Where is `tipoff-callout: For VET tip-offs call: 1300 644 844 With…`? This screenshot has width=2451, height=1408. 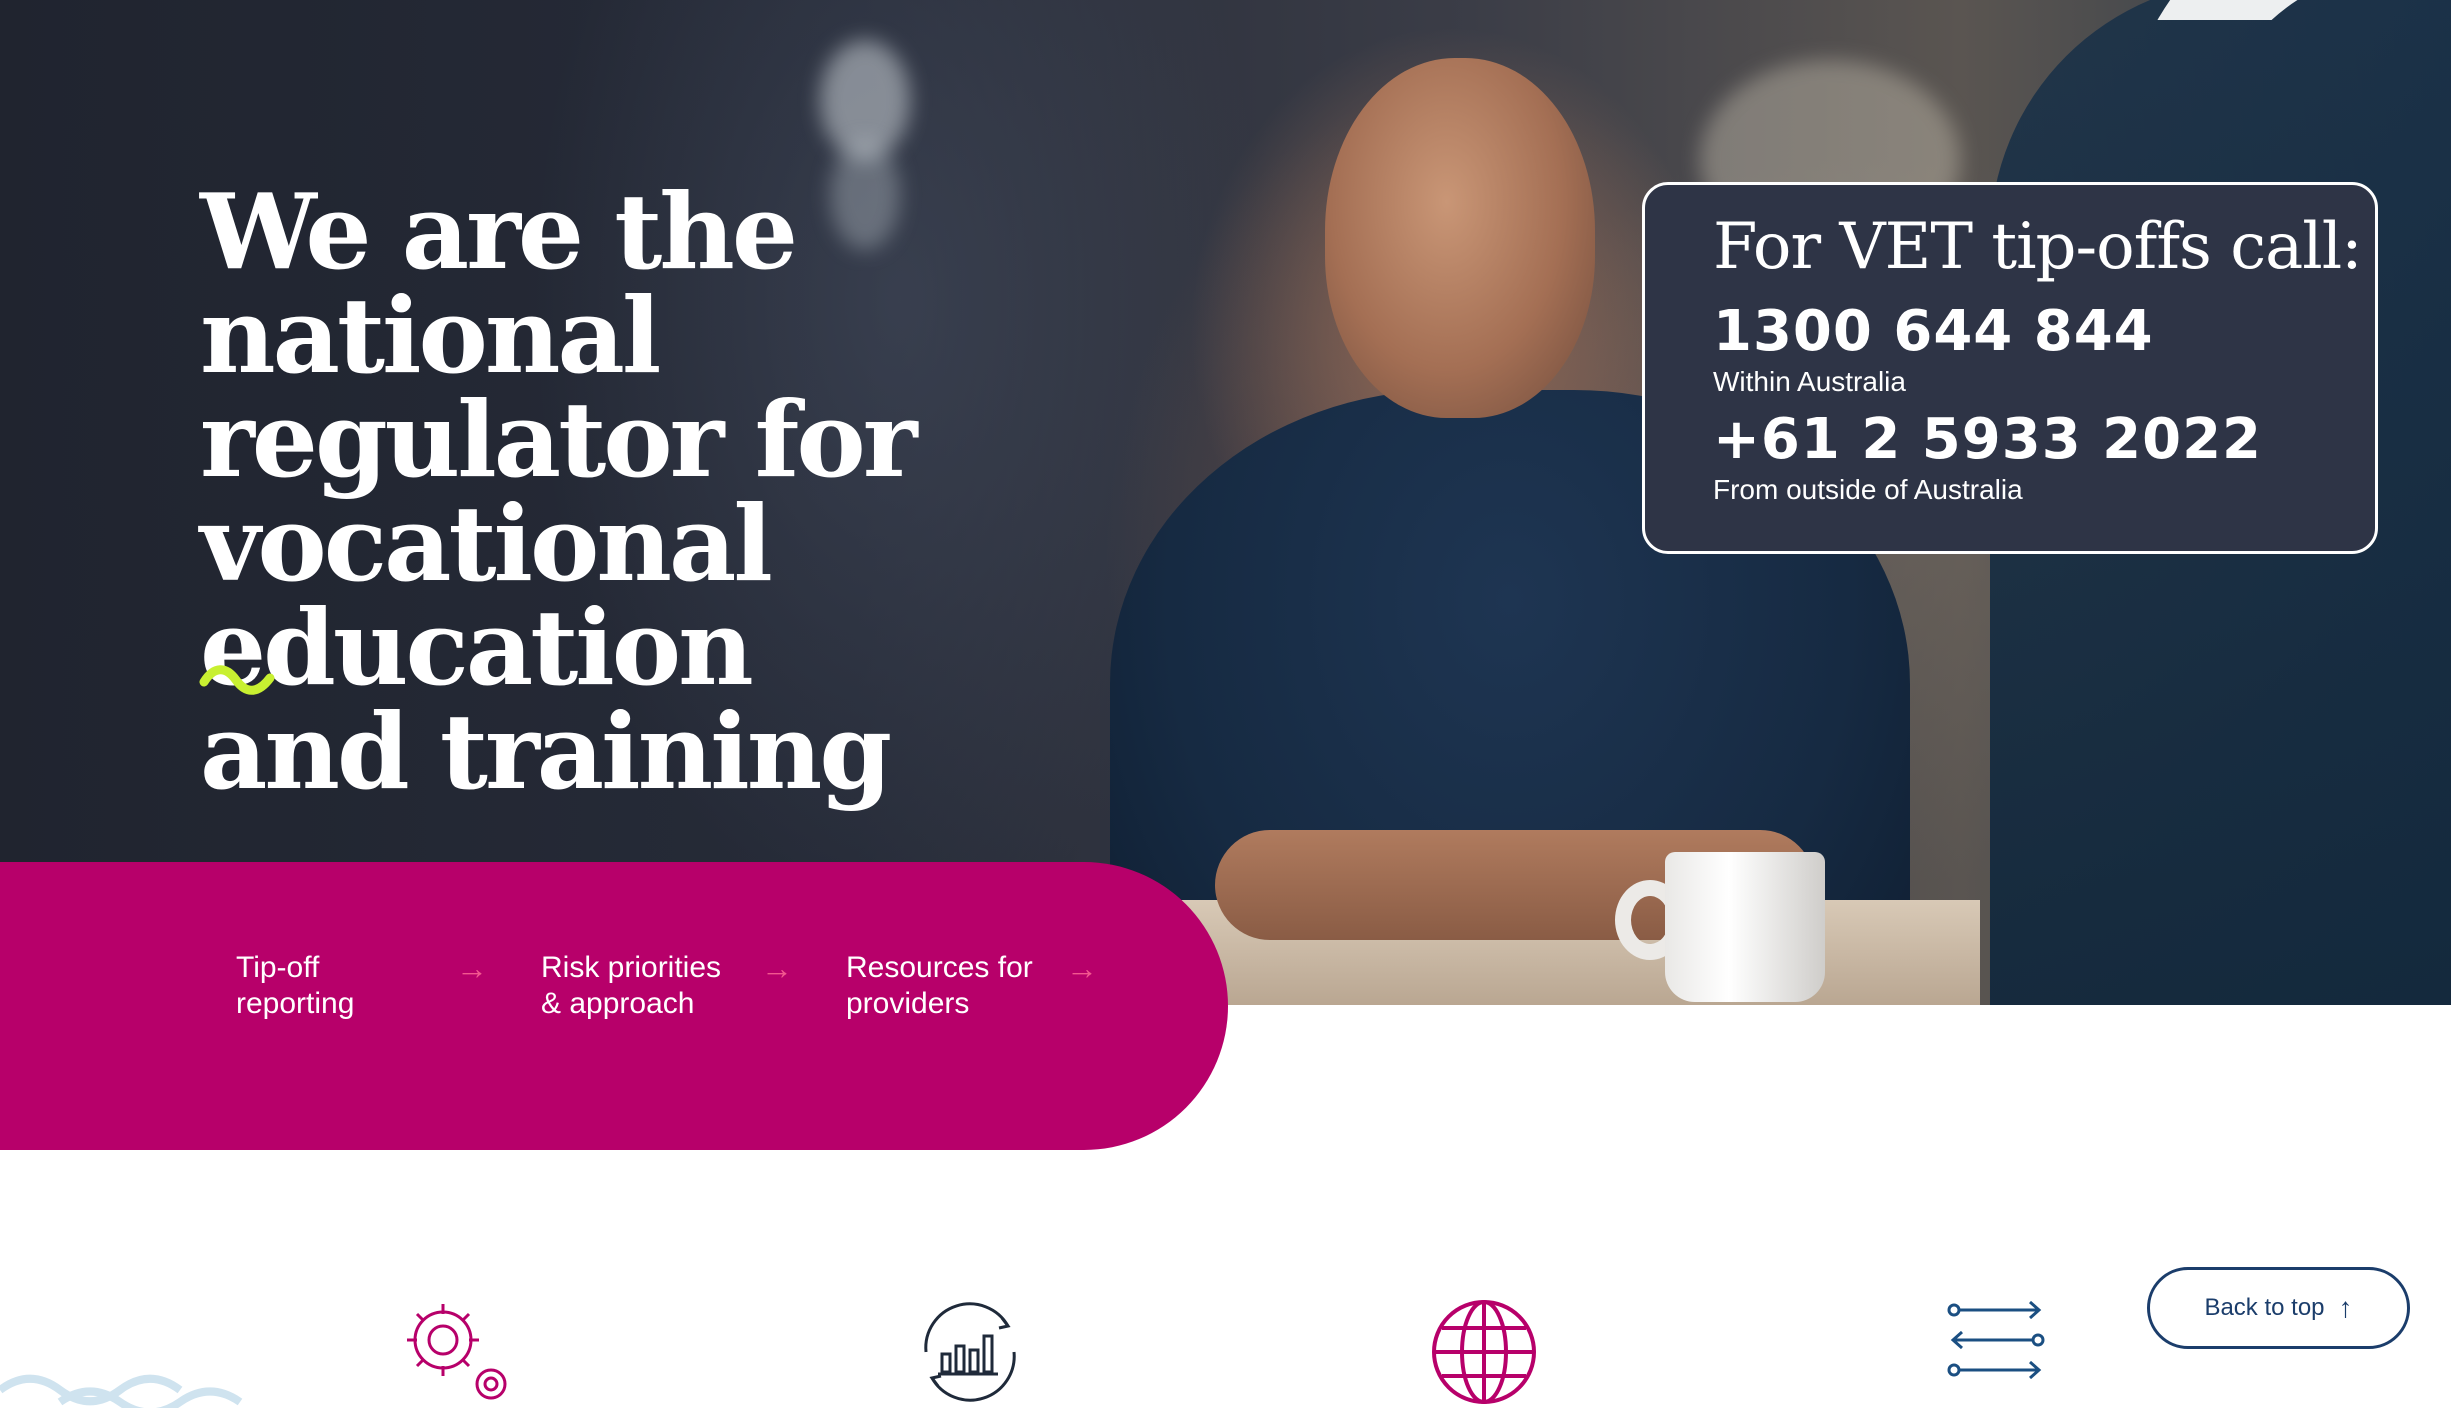 tipoff-callout: For VET tip-offs call: 1300 644 844 With… is located at coordinates (2010, 368).